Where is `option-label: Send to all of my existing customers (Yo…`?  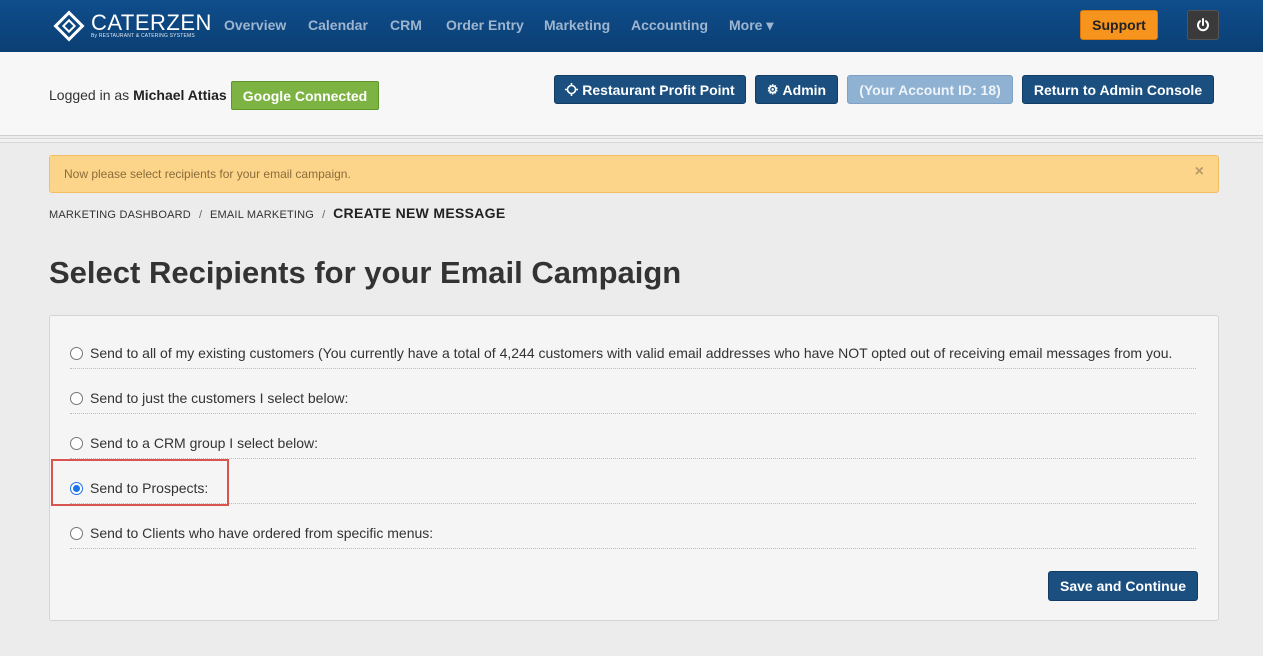 option-label: Send to all of my existing customers (Yo… is located at coordinates (631, 353).